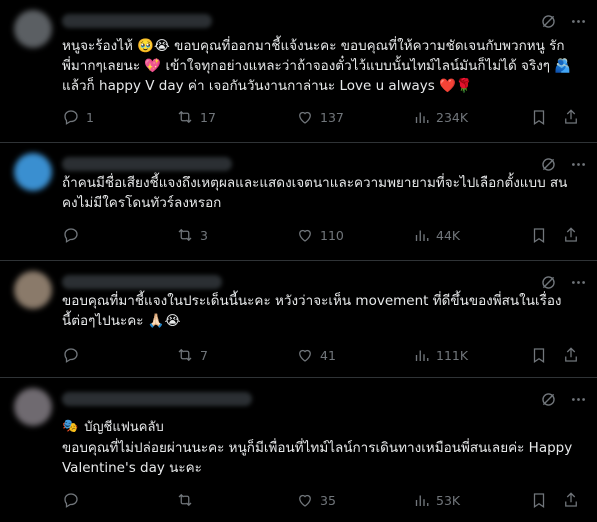 The image size is (597, 522). What do you see at coordinates (316, 355) in the screenshot?
I see `like-button: 41` at bounding box center [316, 355].